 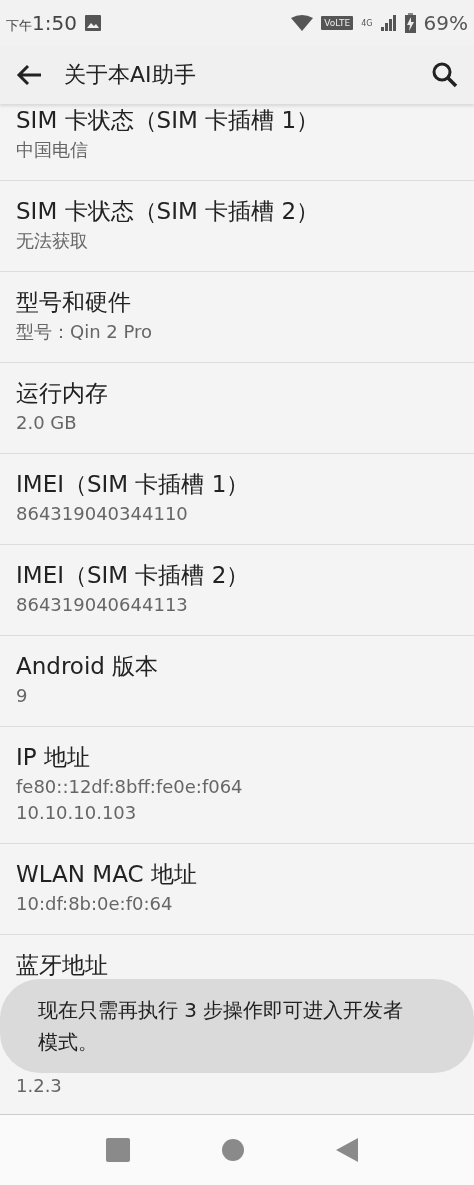 What do you see at coordinates (133, 575) in the screenshot?
I see `item-title: IMEI（SIM 卡插槽 2）` at bounding box center [133, 575].